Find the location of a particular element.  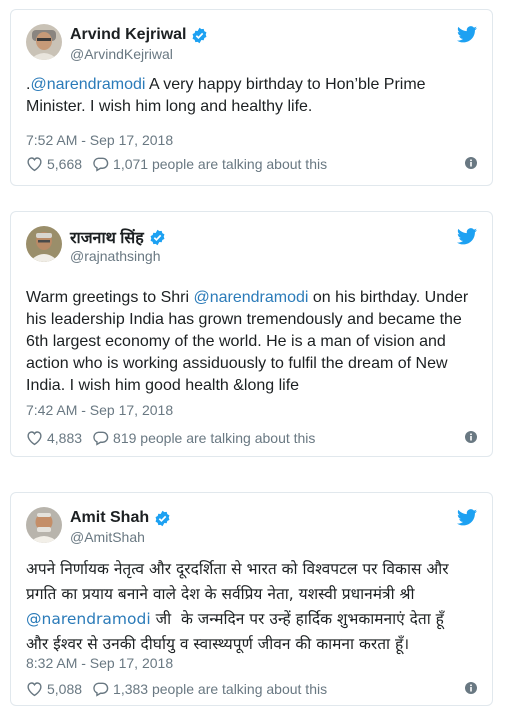

tweet-header: राजनाथ सिंह @rajnathsingh is located at coordinates (251, 246).